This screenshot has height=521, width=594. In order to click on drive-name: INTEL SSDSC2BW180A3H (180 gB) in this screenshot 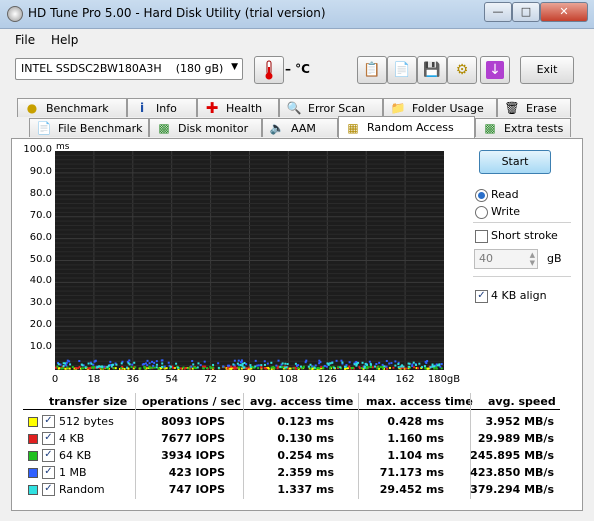, I will do `click(122, 68)`.